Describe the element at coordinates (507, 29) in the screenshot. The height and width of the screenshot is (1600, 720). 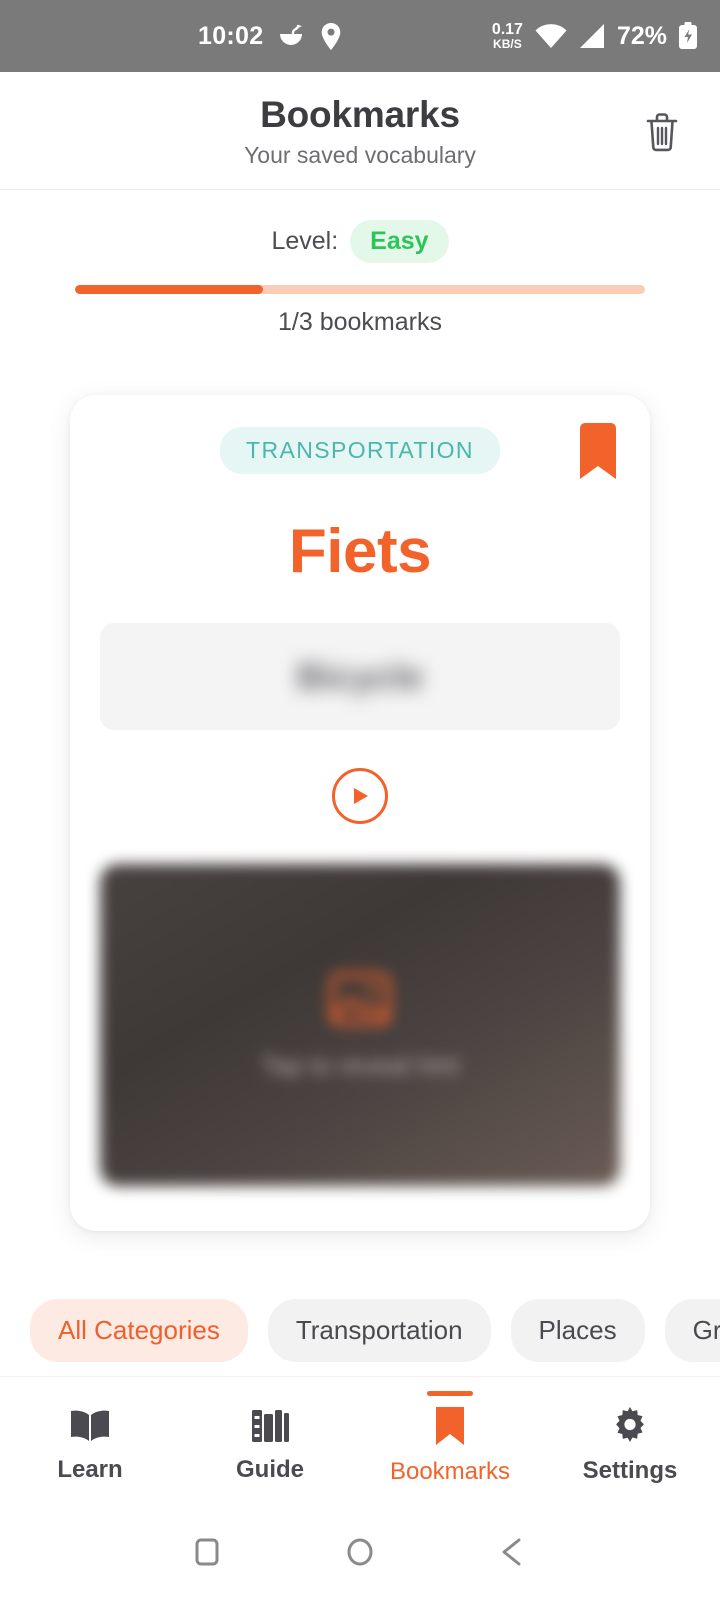
I see `network-speed-value: 0.17` at that location.